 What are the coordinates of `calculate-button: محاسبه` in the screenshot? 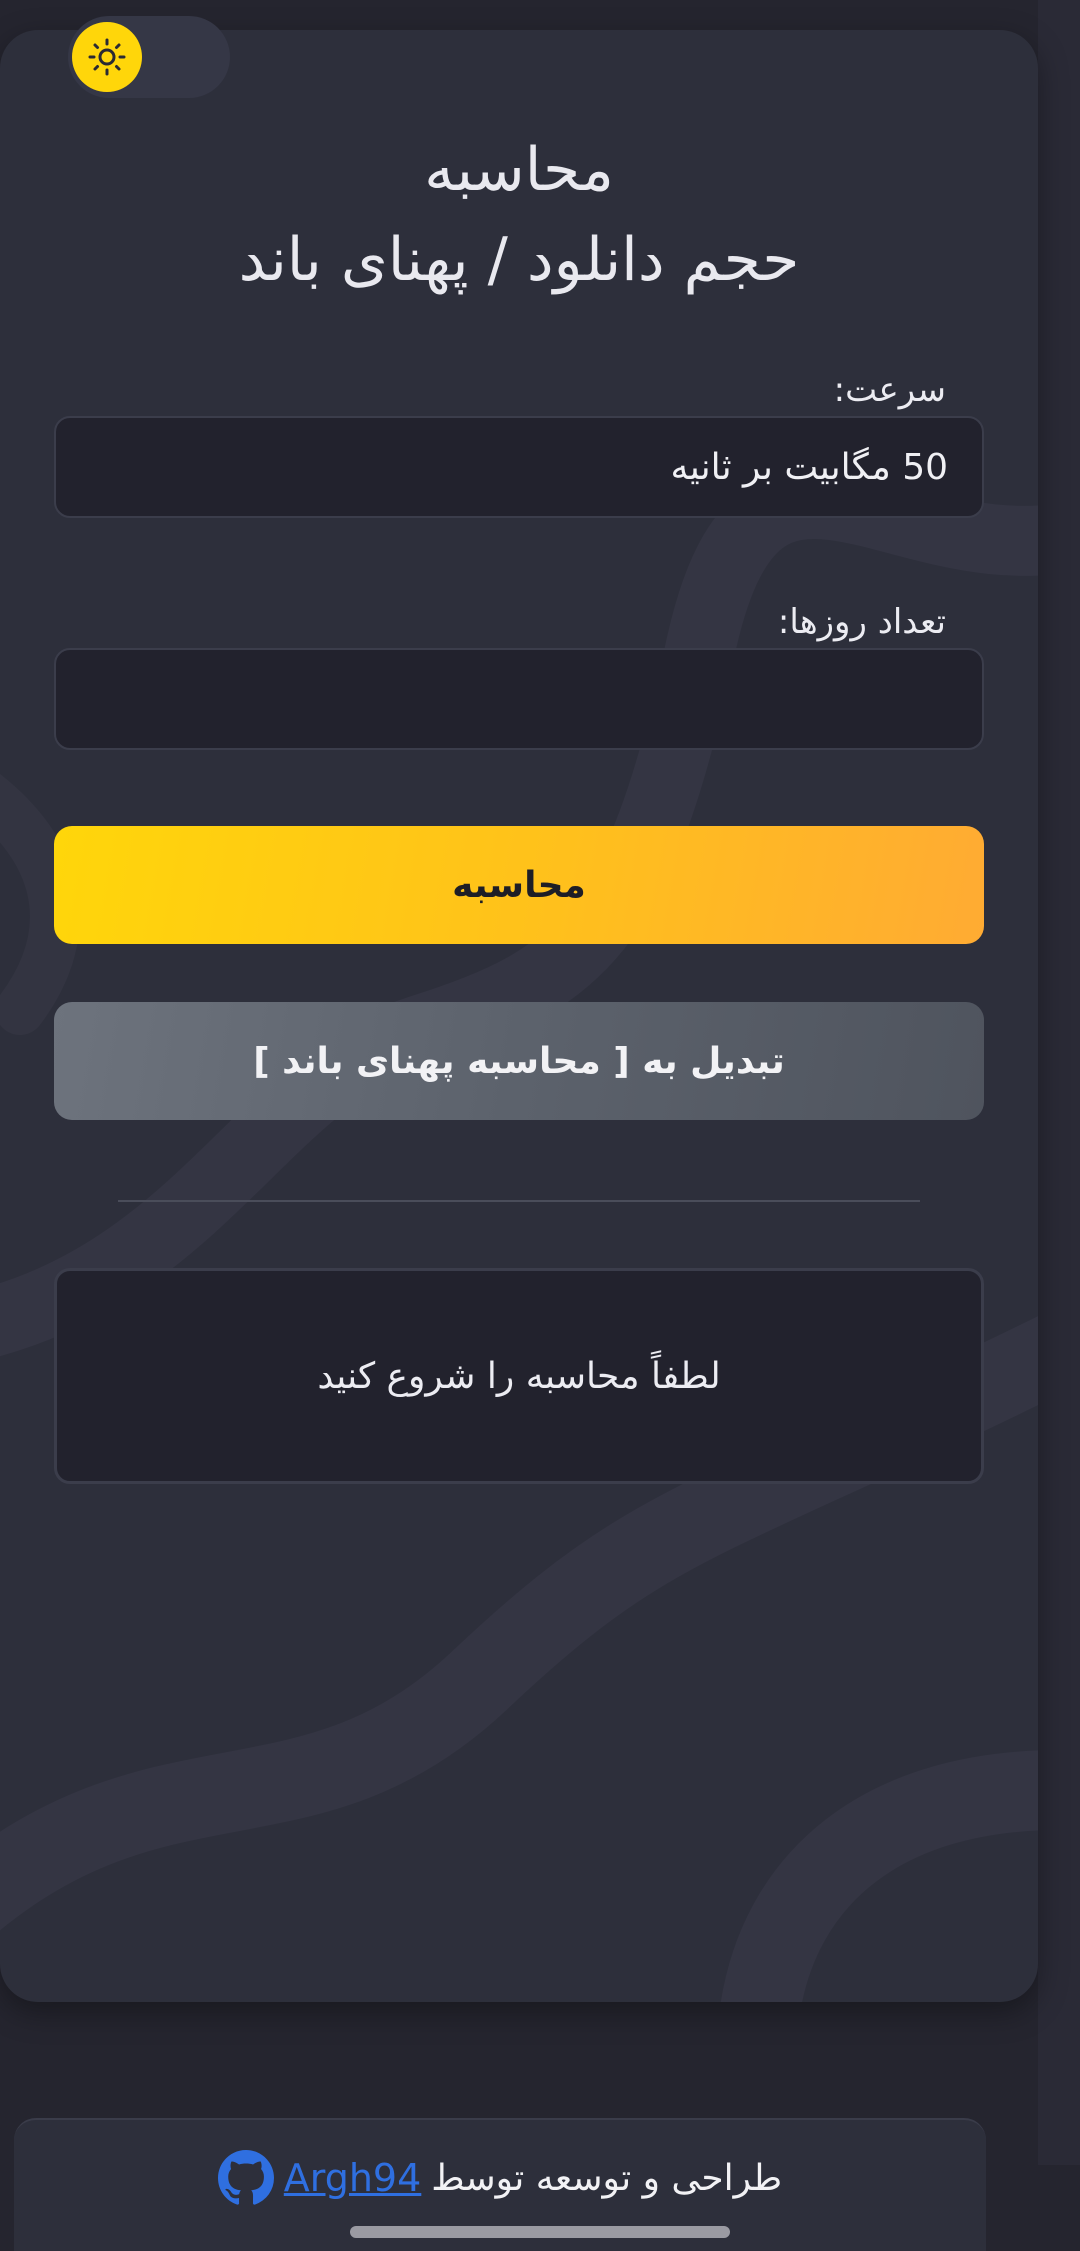 It's located at (519, 885).